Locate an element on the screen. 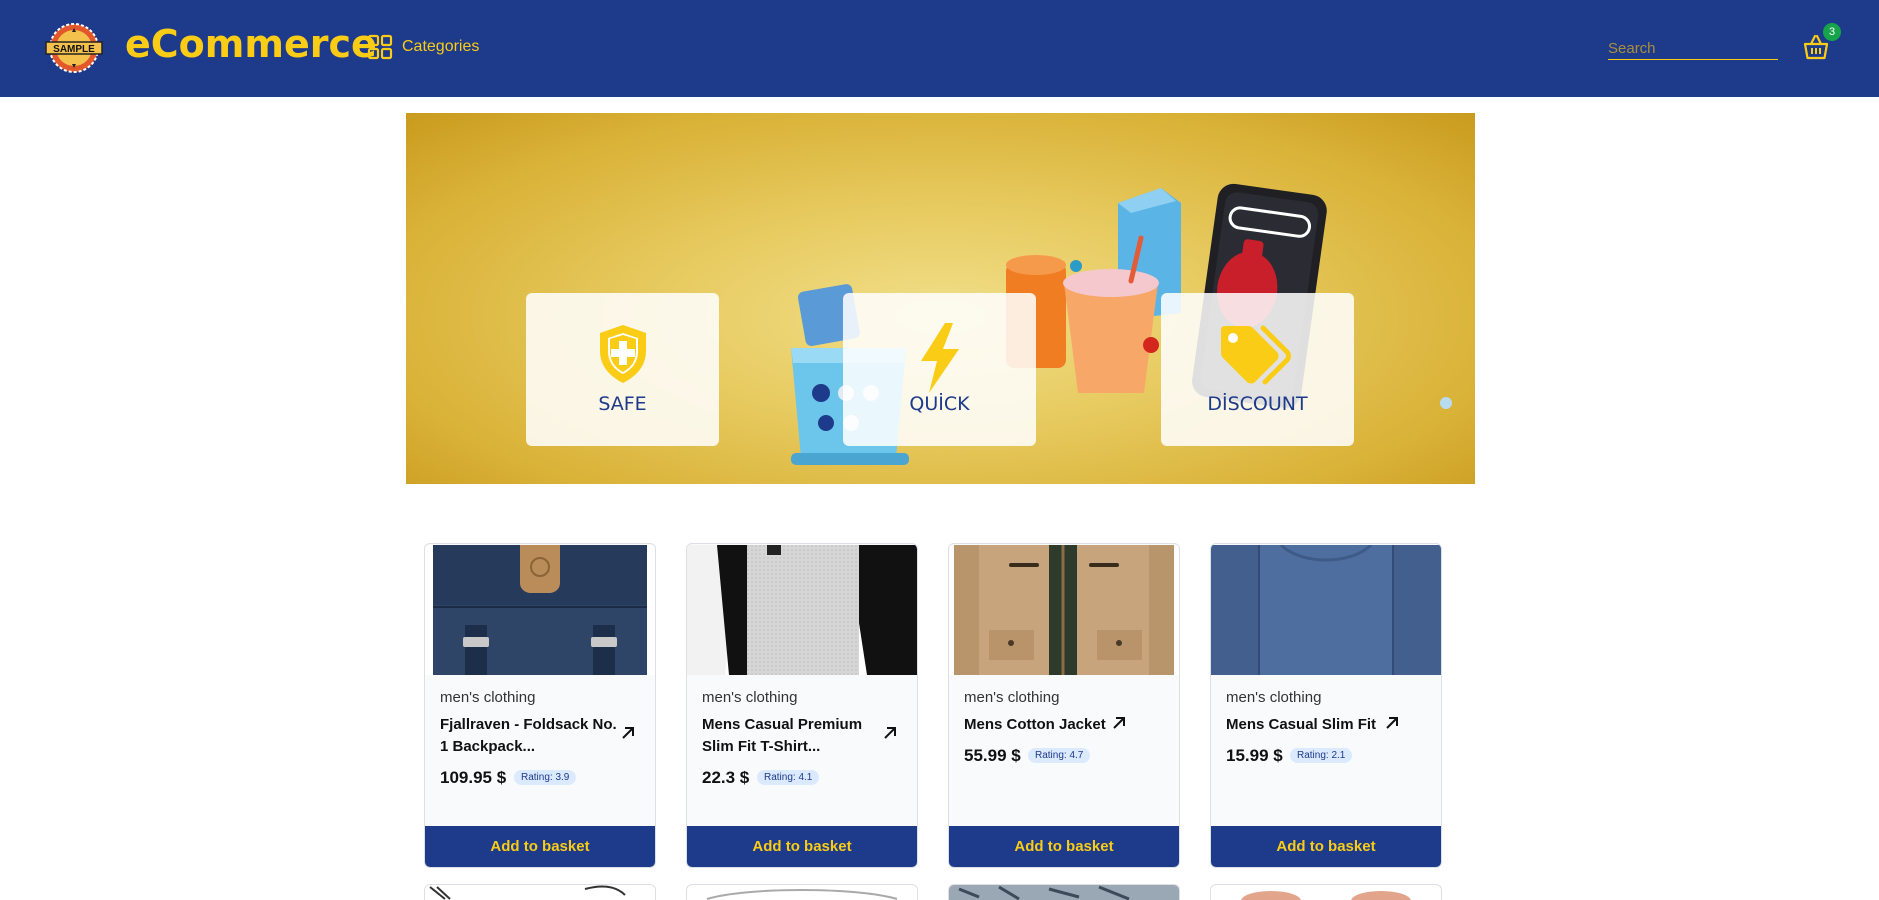  top-navbar: SAMPLE eCommerce Categories 3 is located at coordinates (939, 48).